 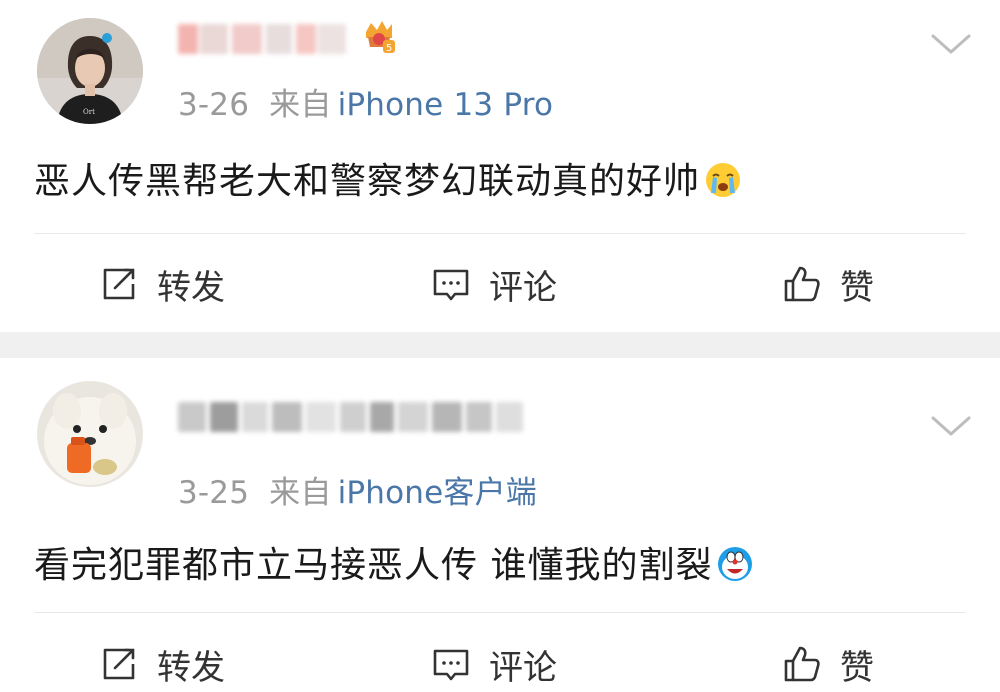 I want to click on post-meta: 3-26 来自 iPhone 13 Pro, so click(x=365, y=101).